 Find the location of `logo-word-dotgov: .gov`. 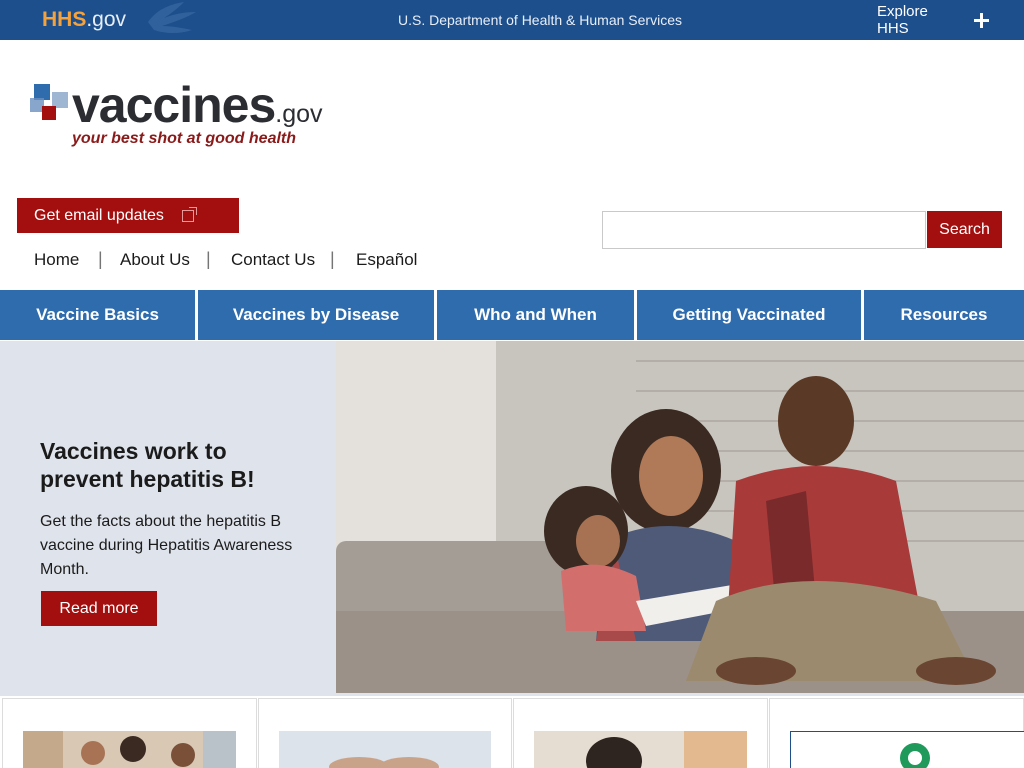

logo-word-dotgov: .gov is located at coordinates (299, 114).